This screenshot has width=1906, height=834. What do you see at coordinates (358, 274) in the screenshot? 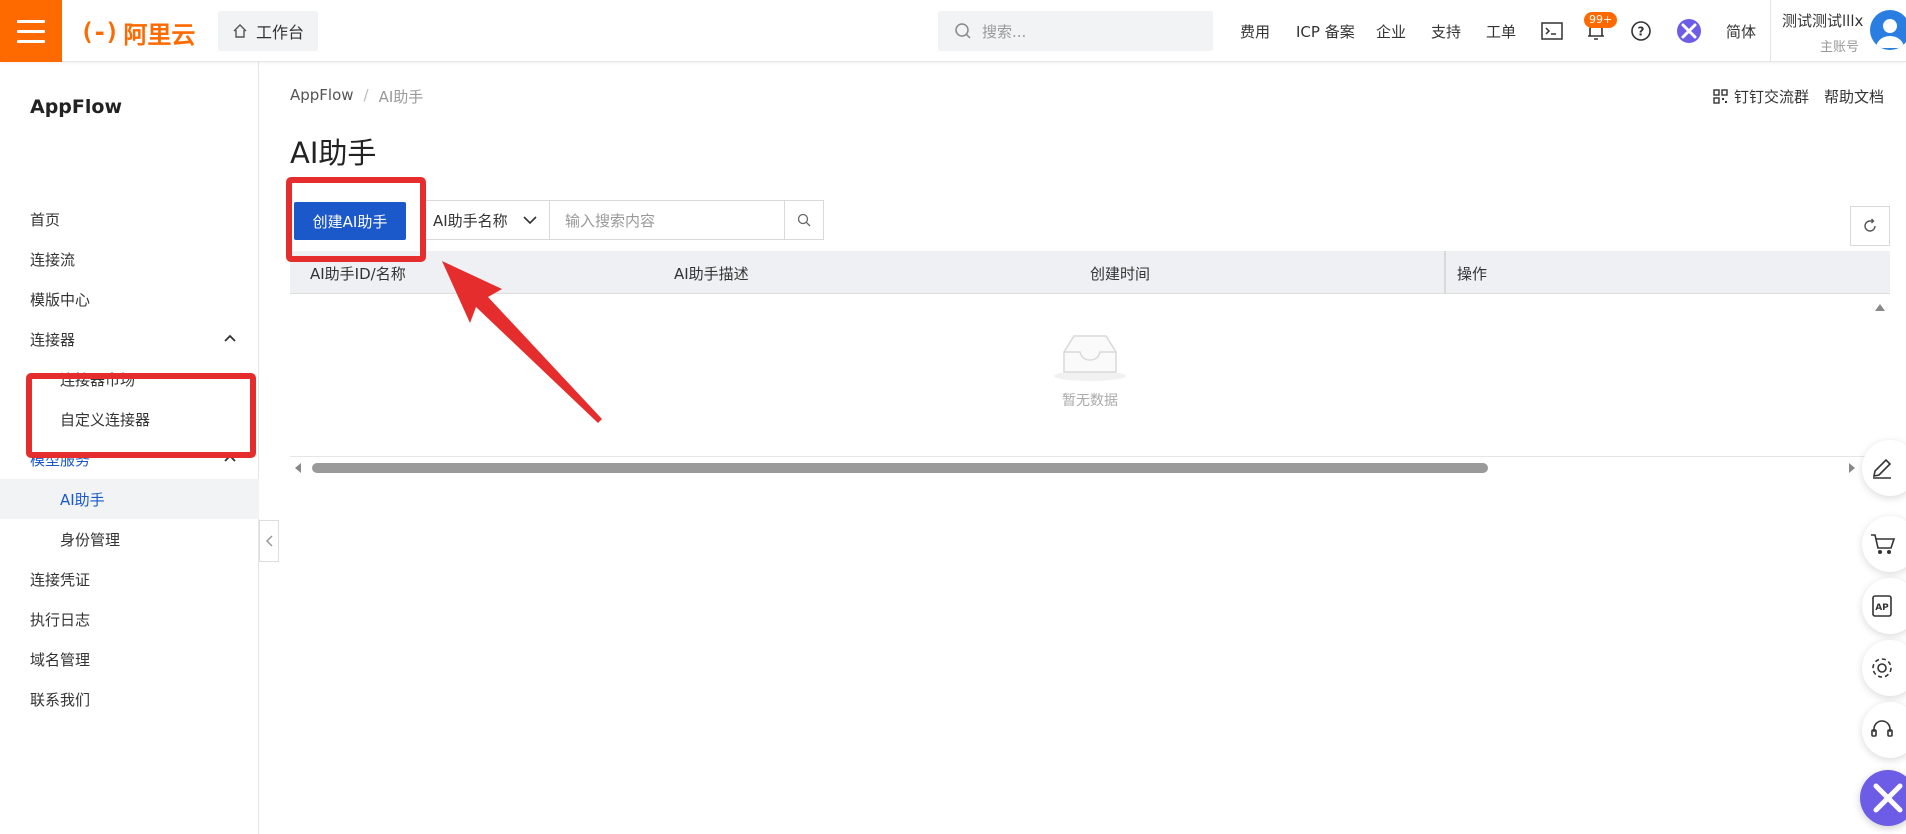
I see `column-id-name: AI助手ID/名称` at bounding box center [358, 274].